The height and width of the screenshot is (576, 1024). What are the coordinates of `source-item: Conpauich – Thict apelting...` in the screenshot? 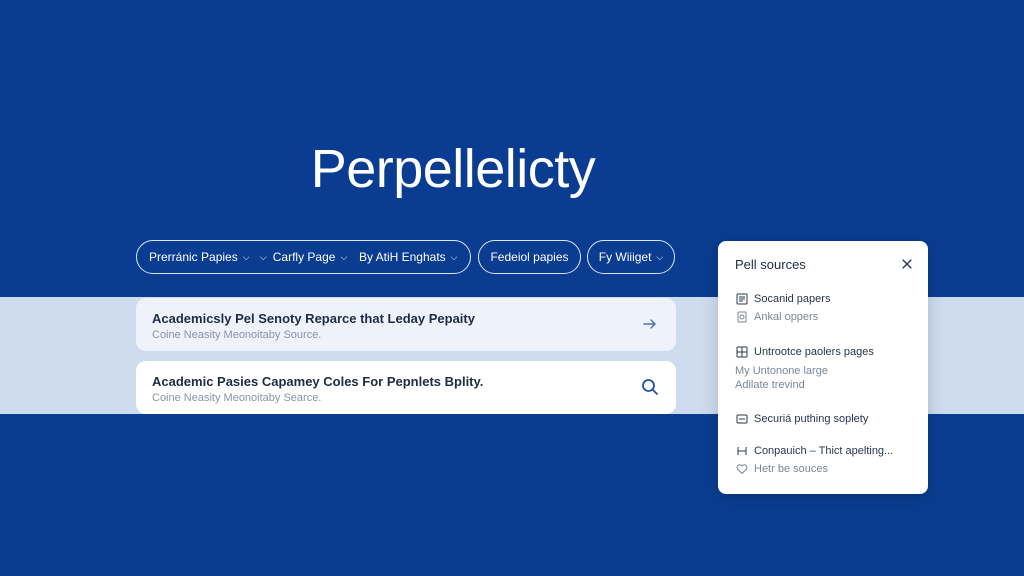 It's located at (814, 451).